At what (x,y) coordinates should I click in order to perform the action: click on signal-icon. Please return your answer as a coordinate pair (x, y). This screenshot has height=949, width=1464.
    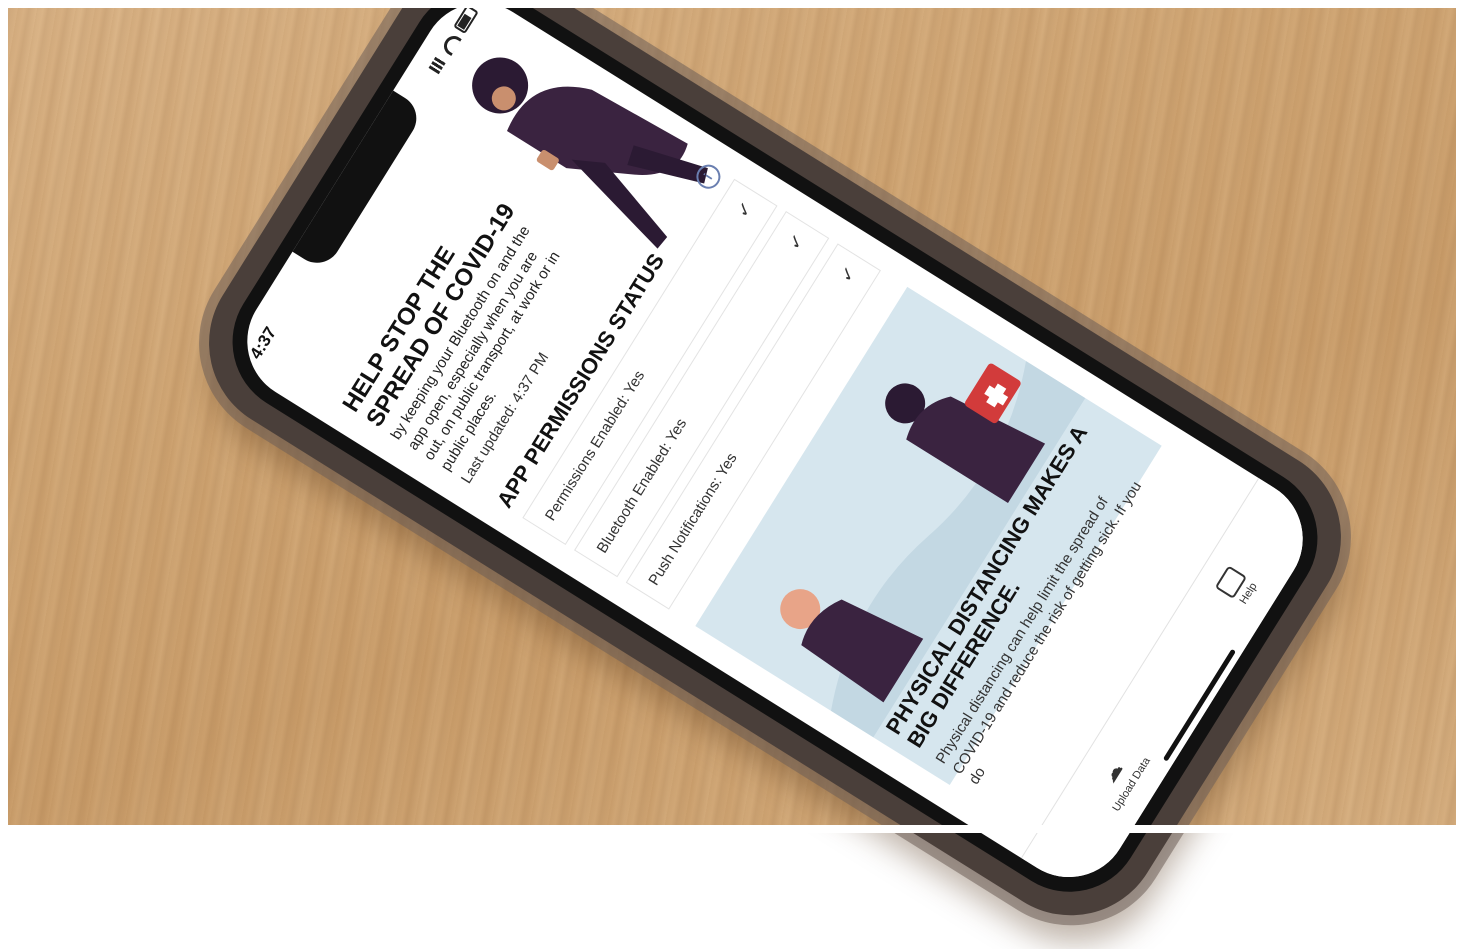
    Looking at the image, I should click on (438, 64).